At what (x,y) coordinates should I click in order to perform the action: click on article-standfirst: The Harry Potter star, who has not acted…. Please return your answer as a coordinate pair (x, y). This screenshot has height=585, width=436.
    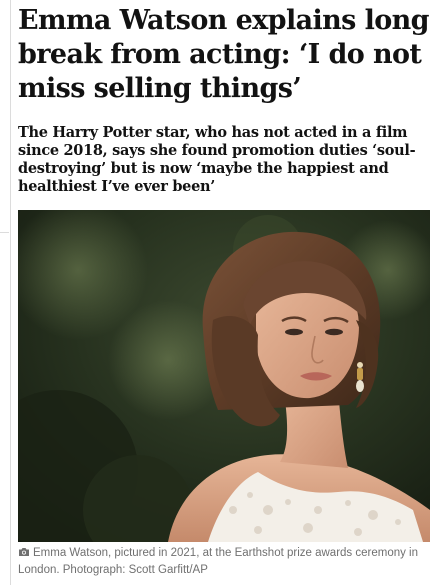
    Looking at the image, I should click on (217, 159).